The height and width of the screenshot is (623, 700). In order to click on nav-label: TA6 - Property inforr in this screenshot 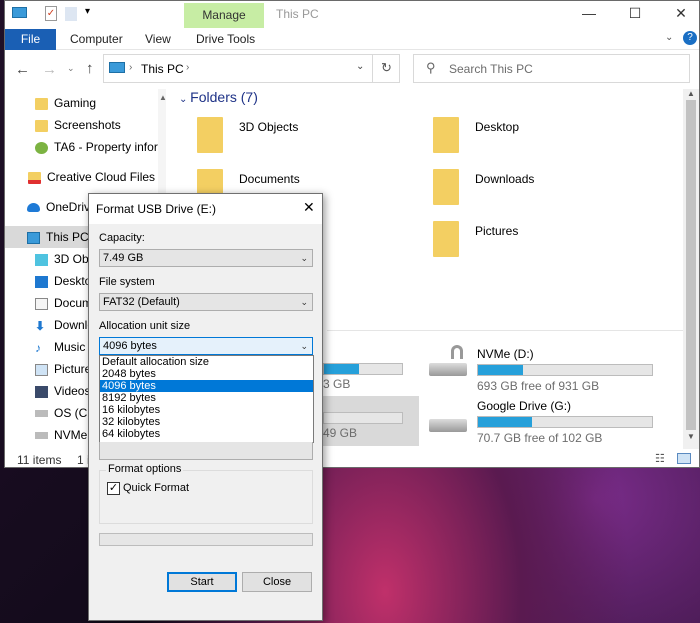, I will do `click(106, 147)`.